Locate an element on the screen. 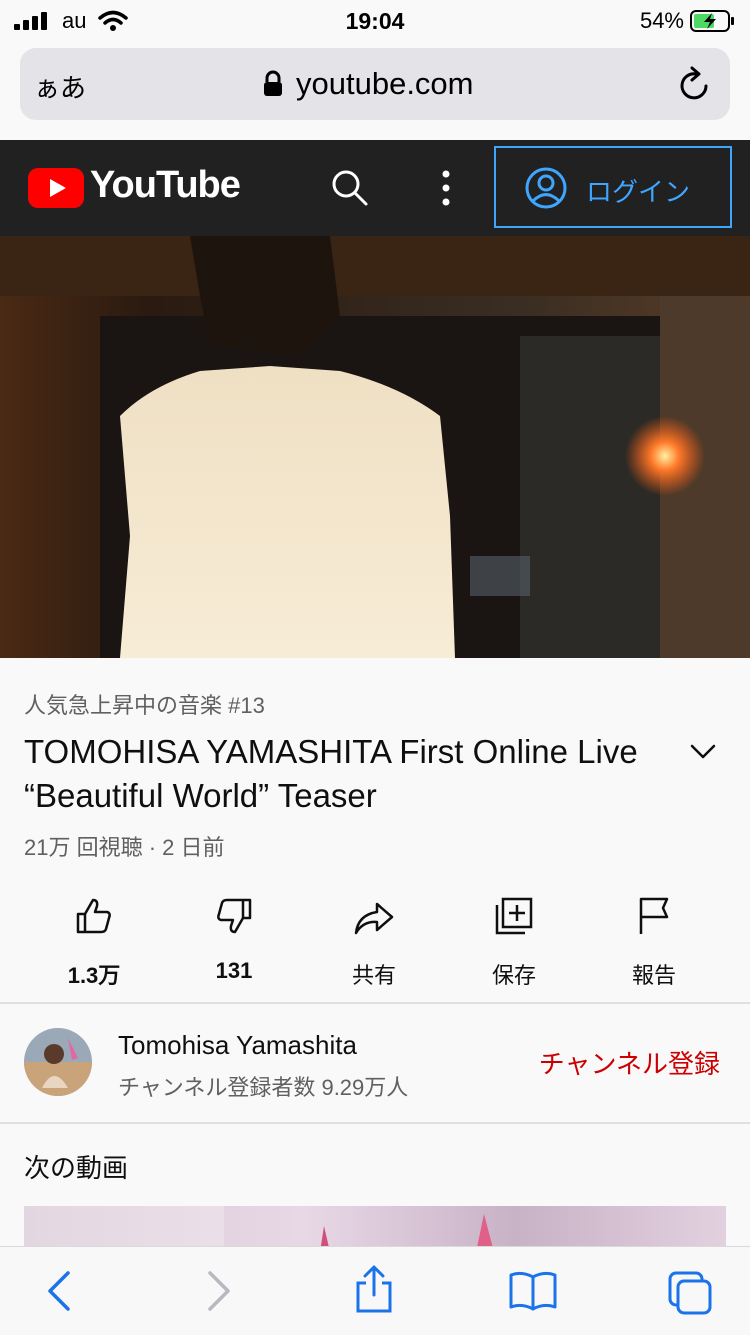  clock: 19:04 is located at coordinates (375, 21).